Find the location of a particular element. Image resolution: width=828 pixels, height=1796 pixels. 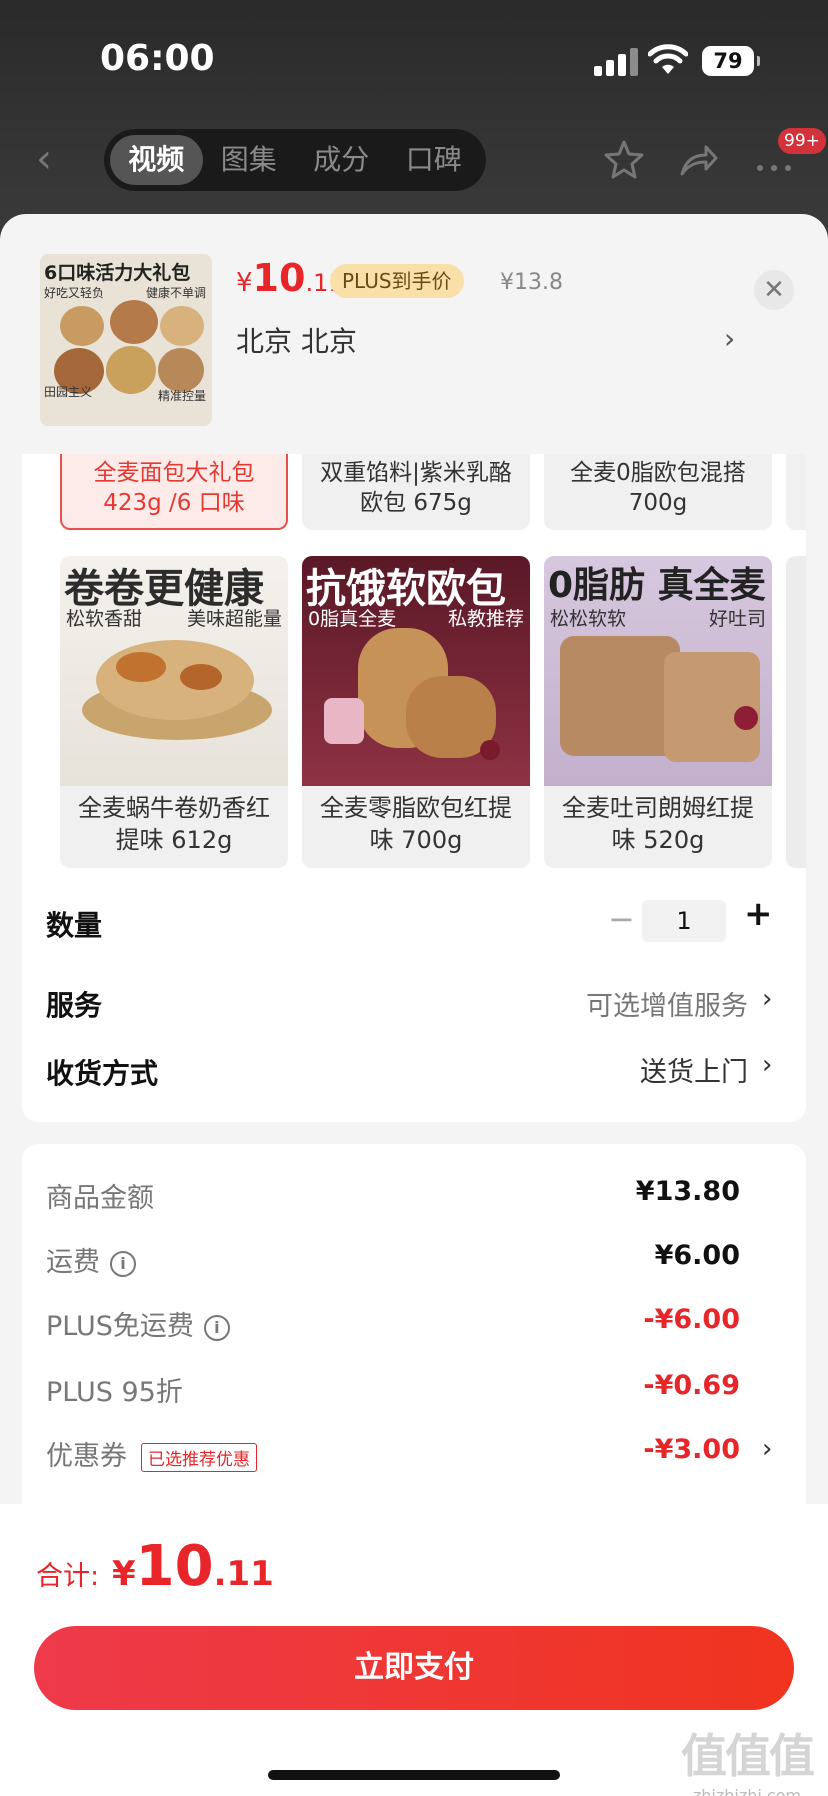

plus-free-shipping-row: PLUS免运费 i is located at coordinates (138, 1323).